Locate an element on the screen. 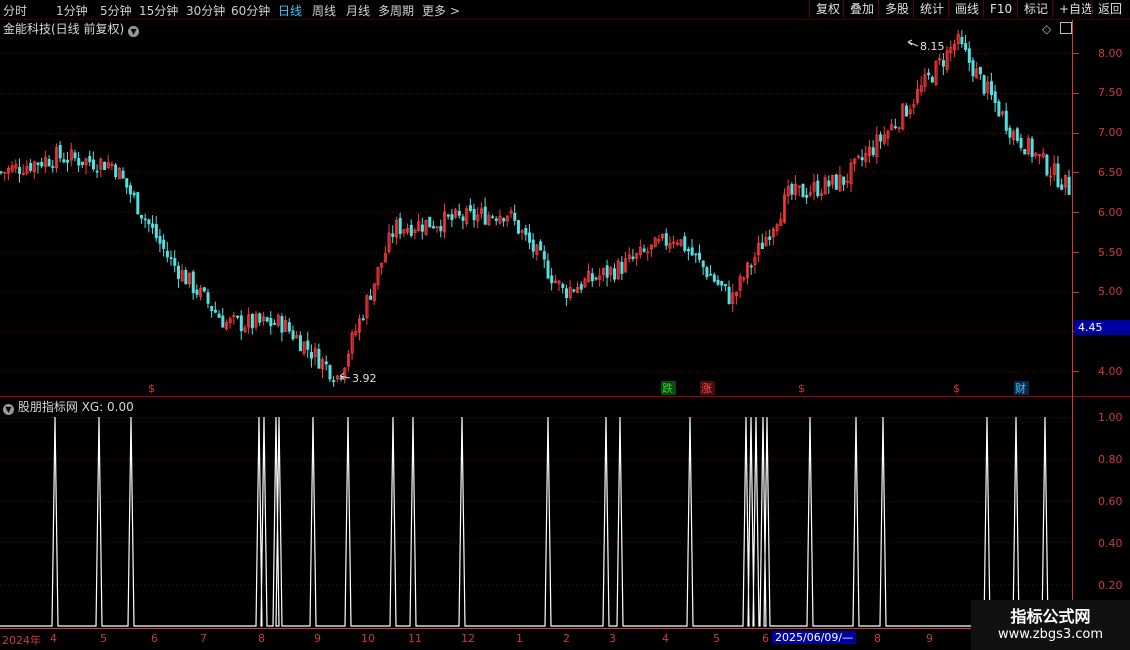 The height and width of the screenshot is (650, 1130). watermark-logo: 指标公式网 www.zbgs3.com is located at coordinates (1050, 625).